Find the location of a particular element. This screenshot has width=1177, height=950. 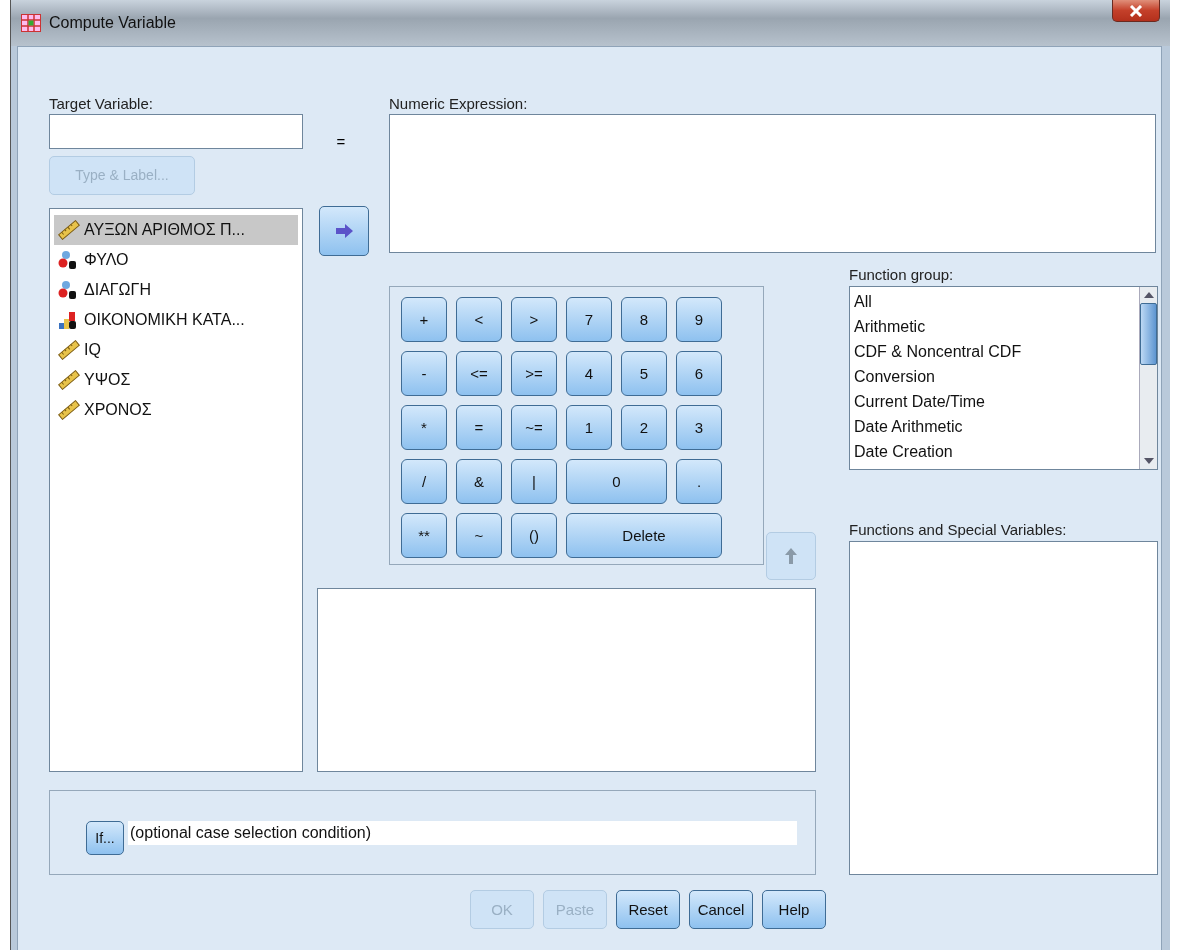

keypad-key: = is located at coordinates (479, 427).